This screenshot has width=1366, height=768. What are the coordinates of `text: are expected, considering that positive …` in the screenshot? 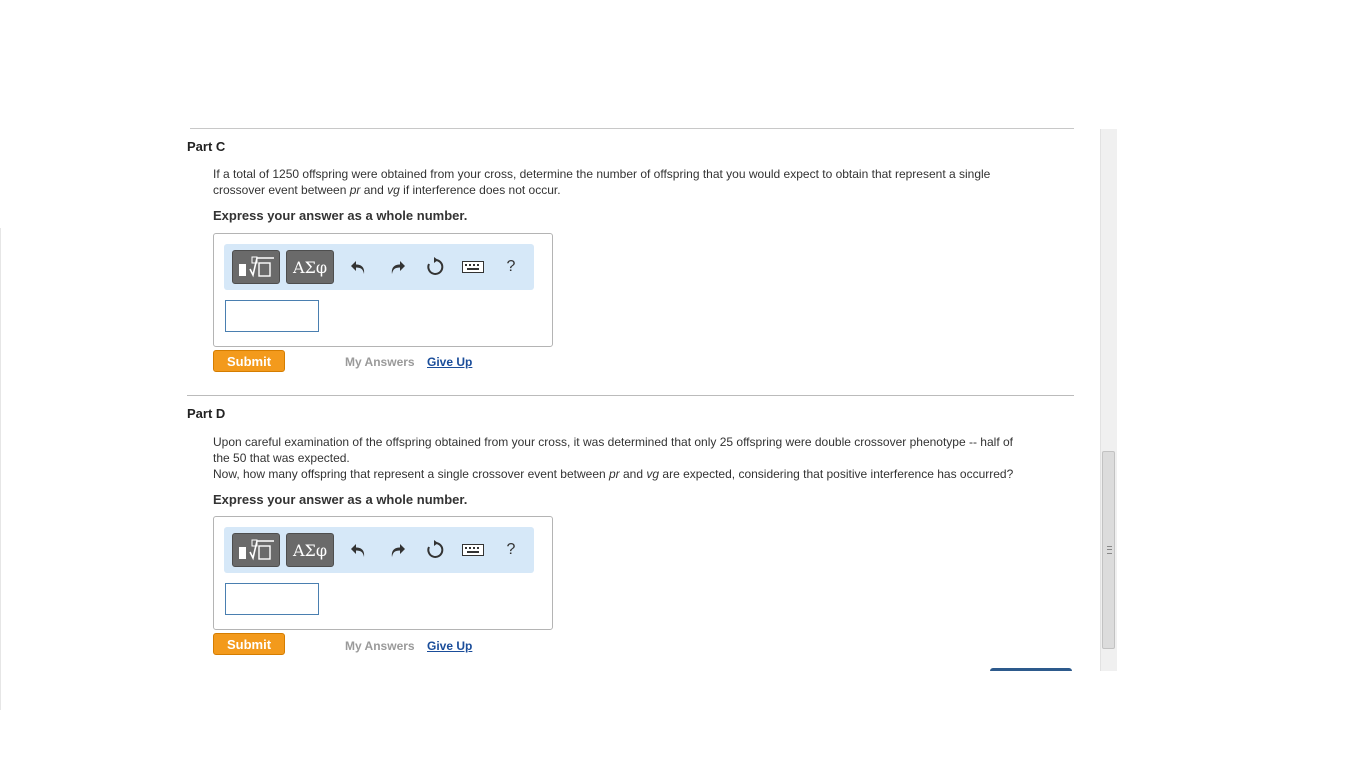 It's located at (836, 474).